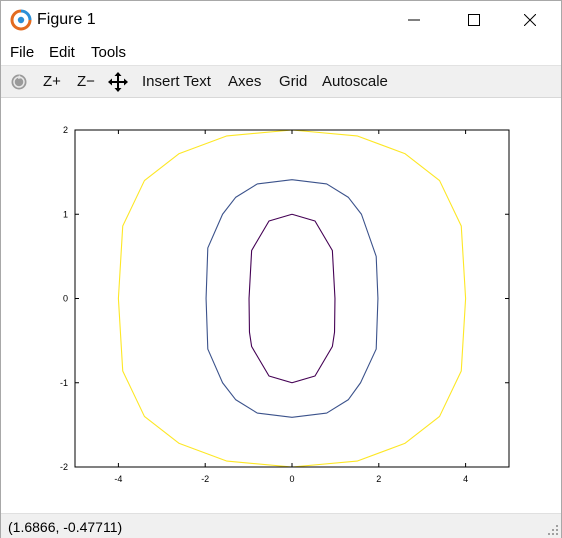 Image resolution: width=562 pixels, height=538 pixels. What do you see at coordinates (22, 52) in the screenshot?
I see `menu-file: File` at bounding box center [22, 52].